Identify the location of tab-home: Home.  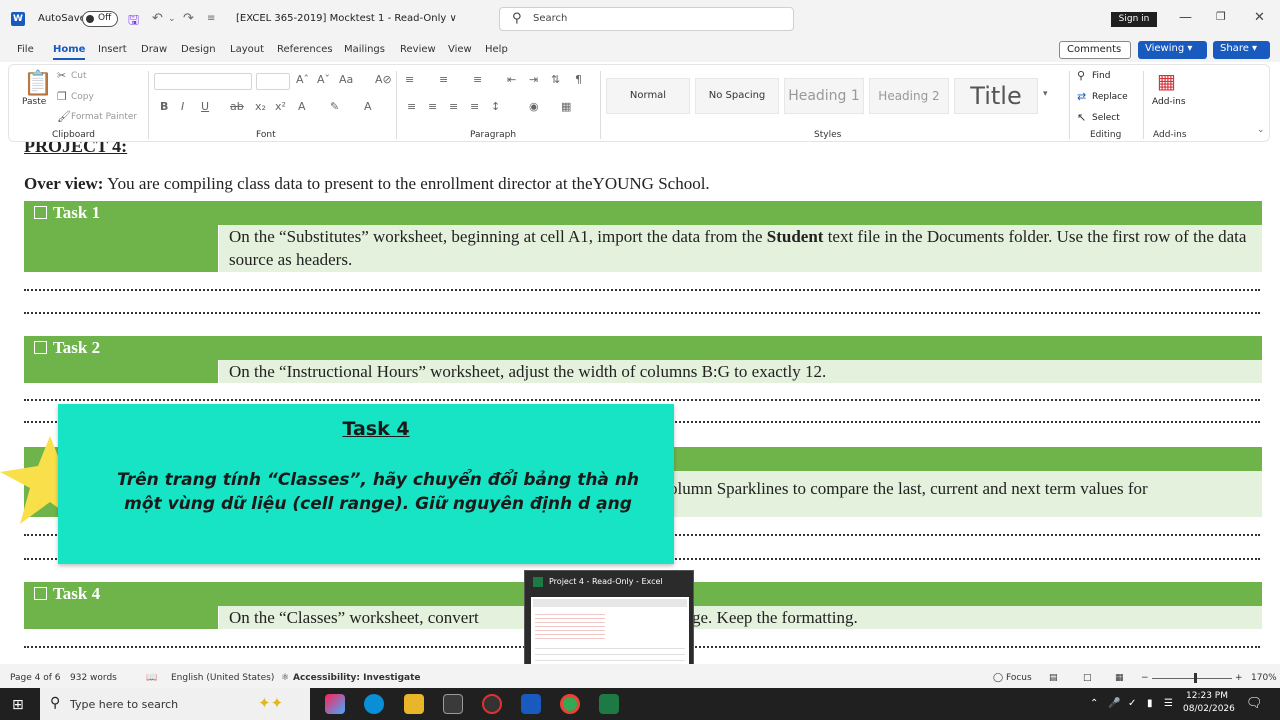
(69, 52).